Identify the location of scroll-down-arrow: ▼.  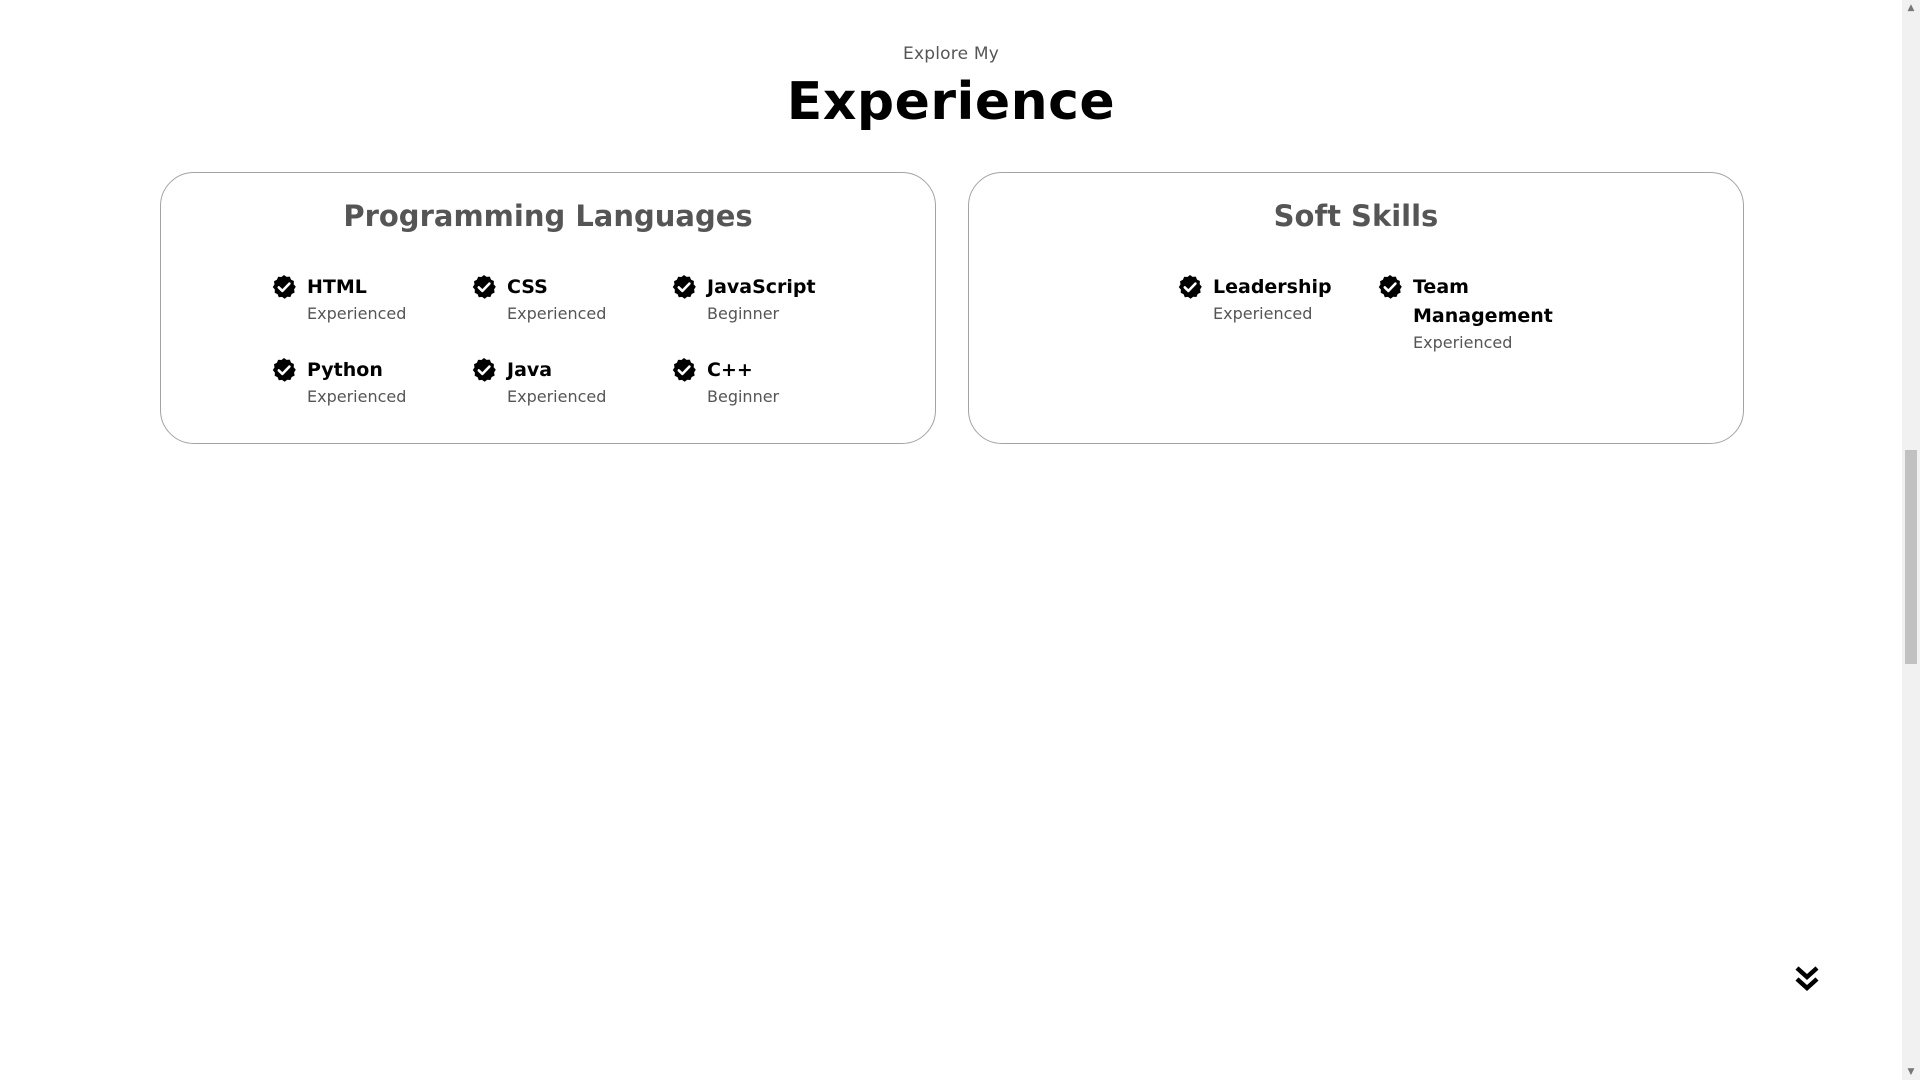
(1911, 1072).